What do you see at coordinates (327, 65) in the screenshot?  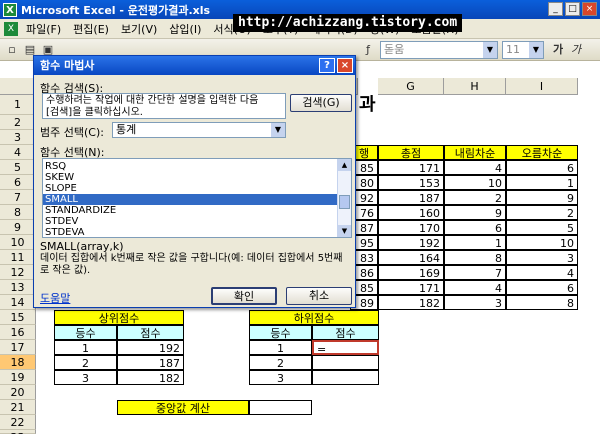 I see `help-icon: ?` at bounding box center [327, 65].